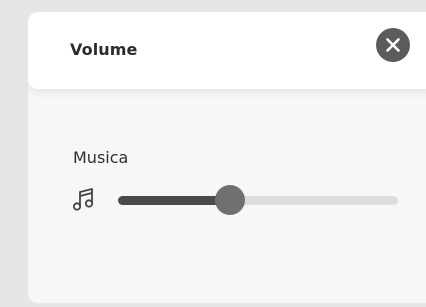 This screenshot has width=426, height=307. What do you see at coordinates (230, 200) in the screenshot?
I see `slider-thumb` at bounding box center [230, 200].